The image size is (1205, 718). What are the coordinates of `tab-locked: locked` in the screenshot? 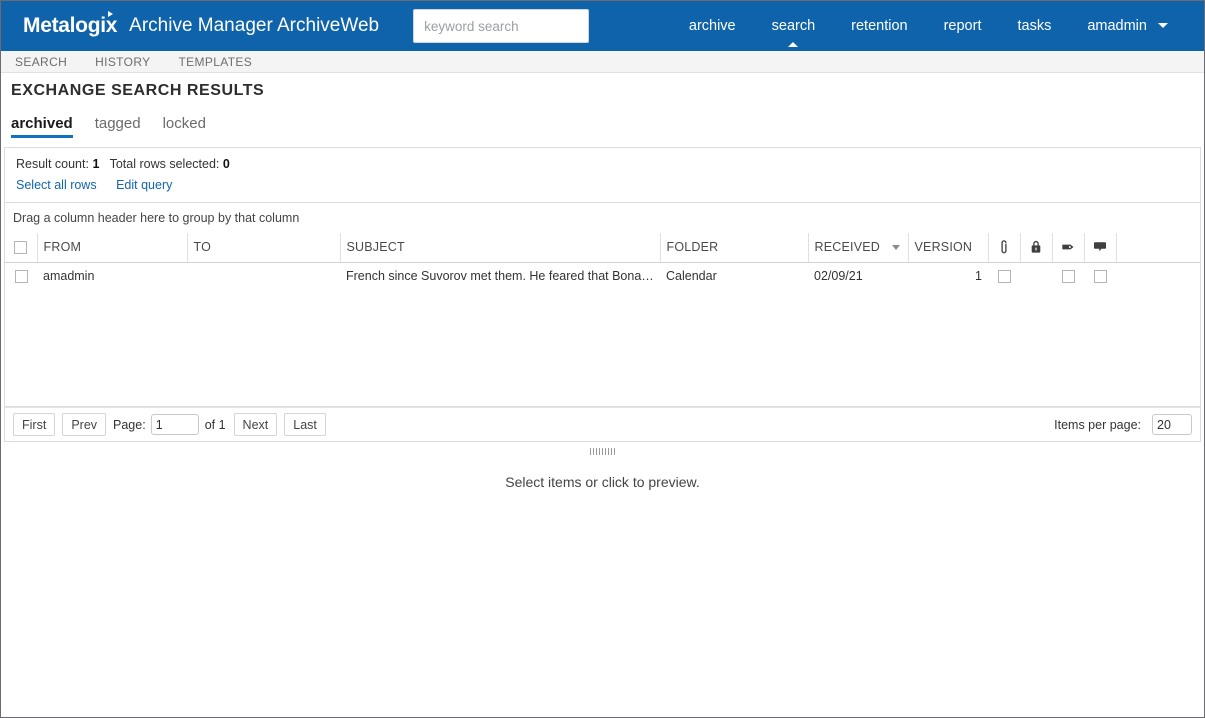 It's located at (184, 125).